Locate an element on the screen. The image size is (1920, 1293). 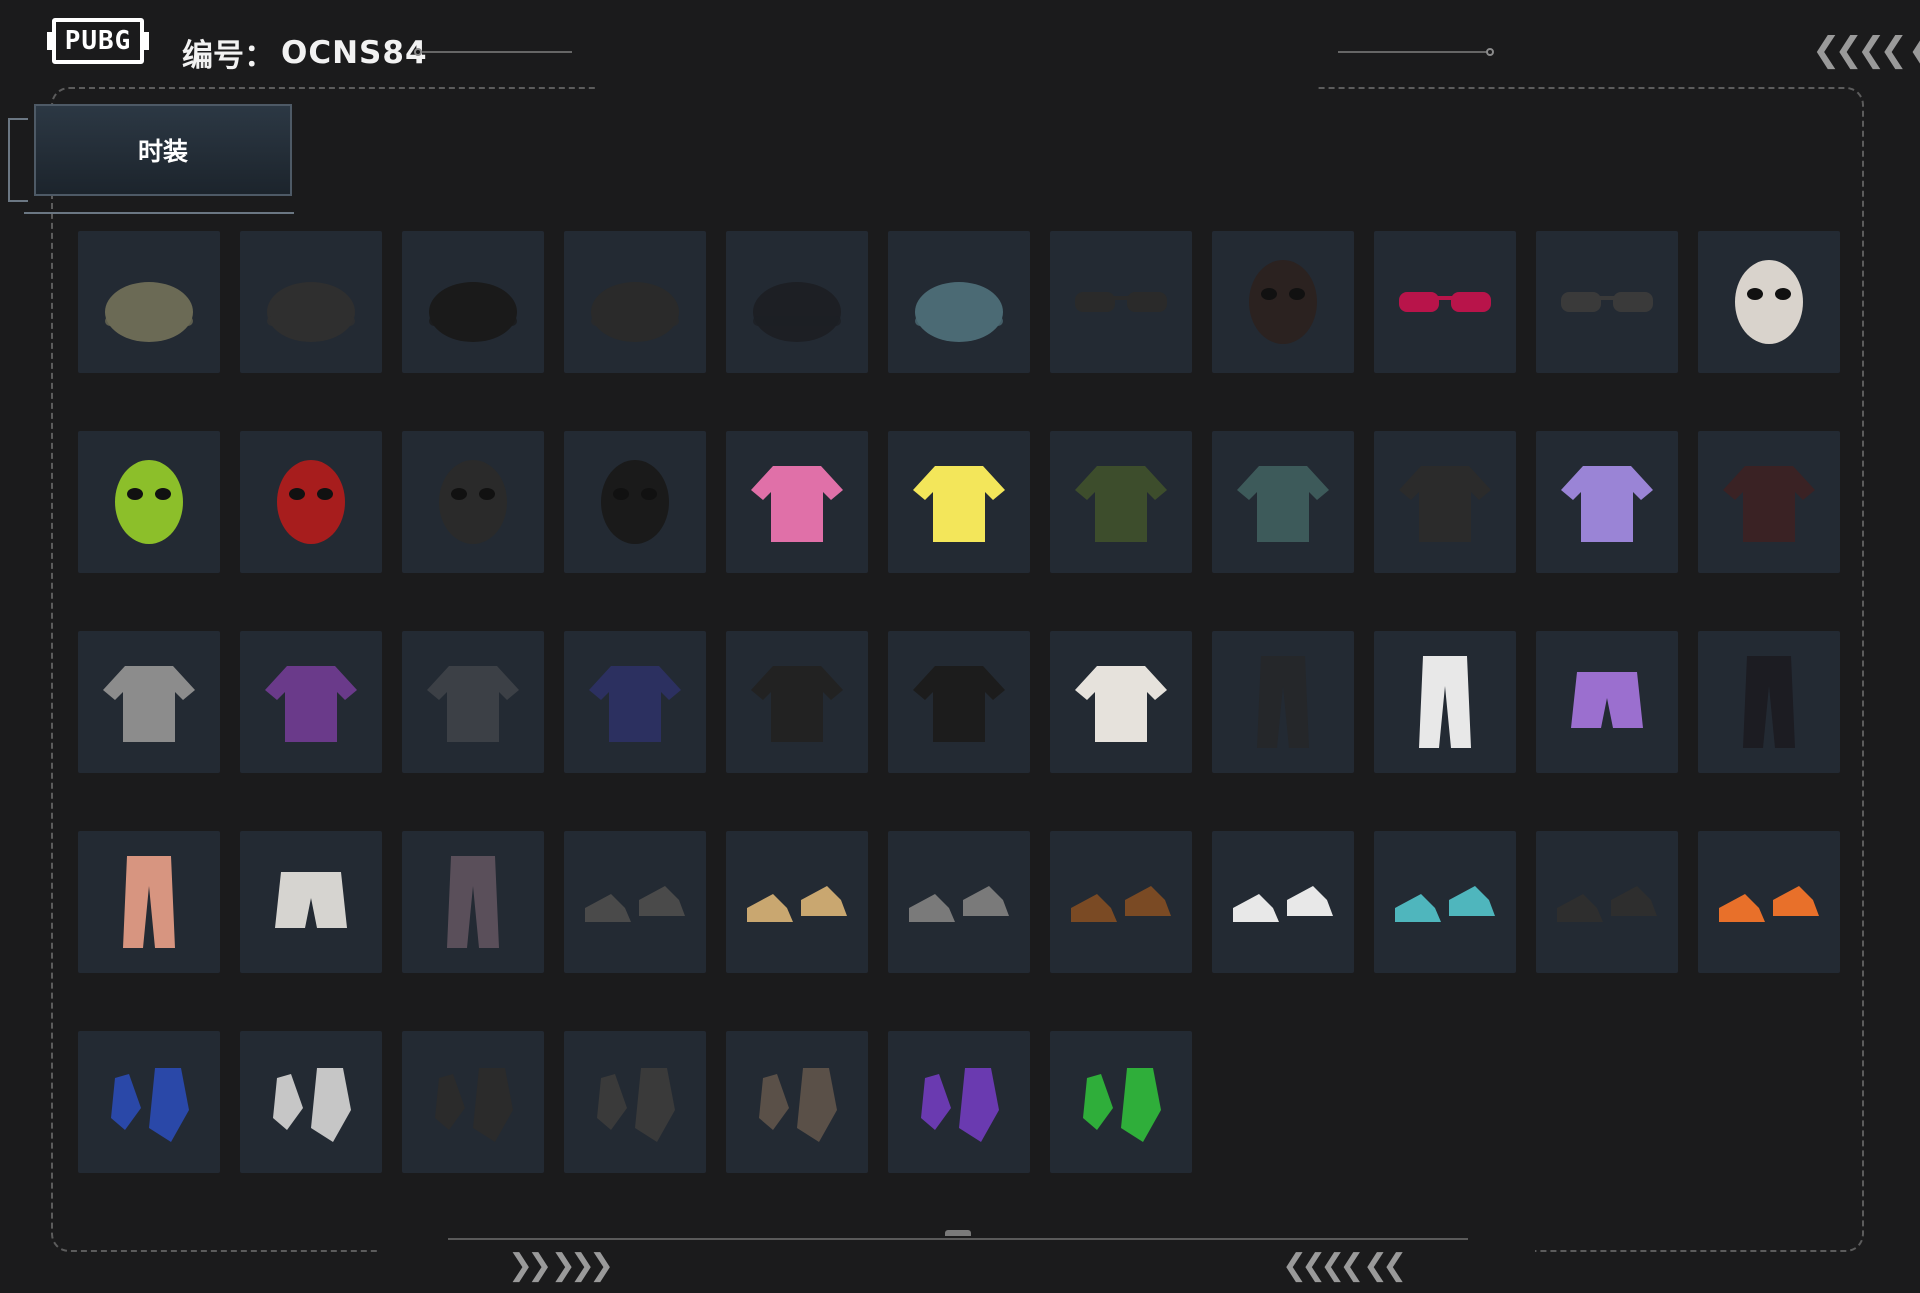
header-divider-left is located at coordinates (497, 52).